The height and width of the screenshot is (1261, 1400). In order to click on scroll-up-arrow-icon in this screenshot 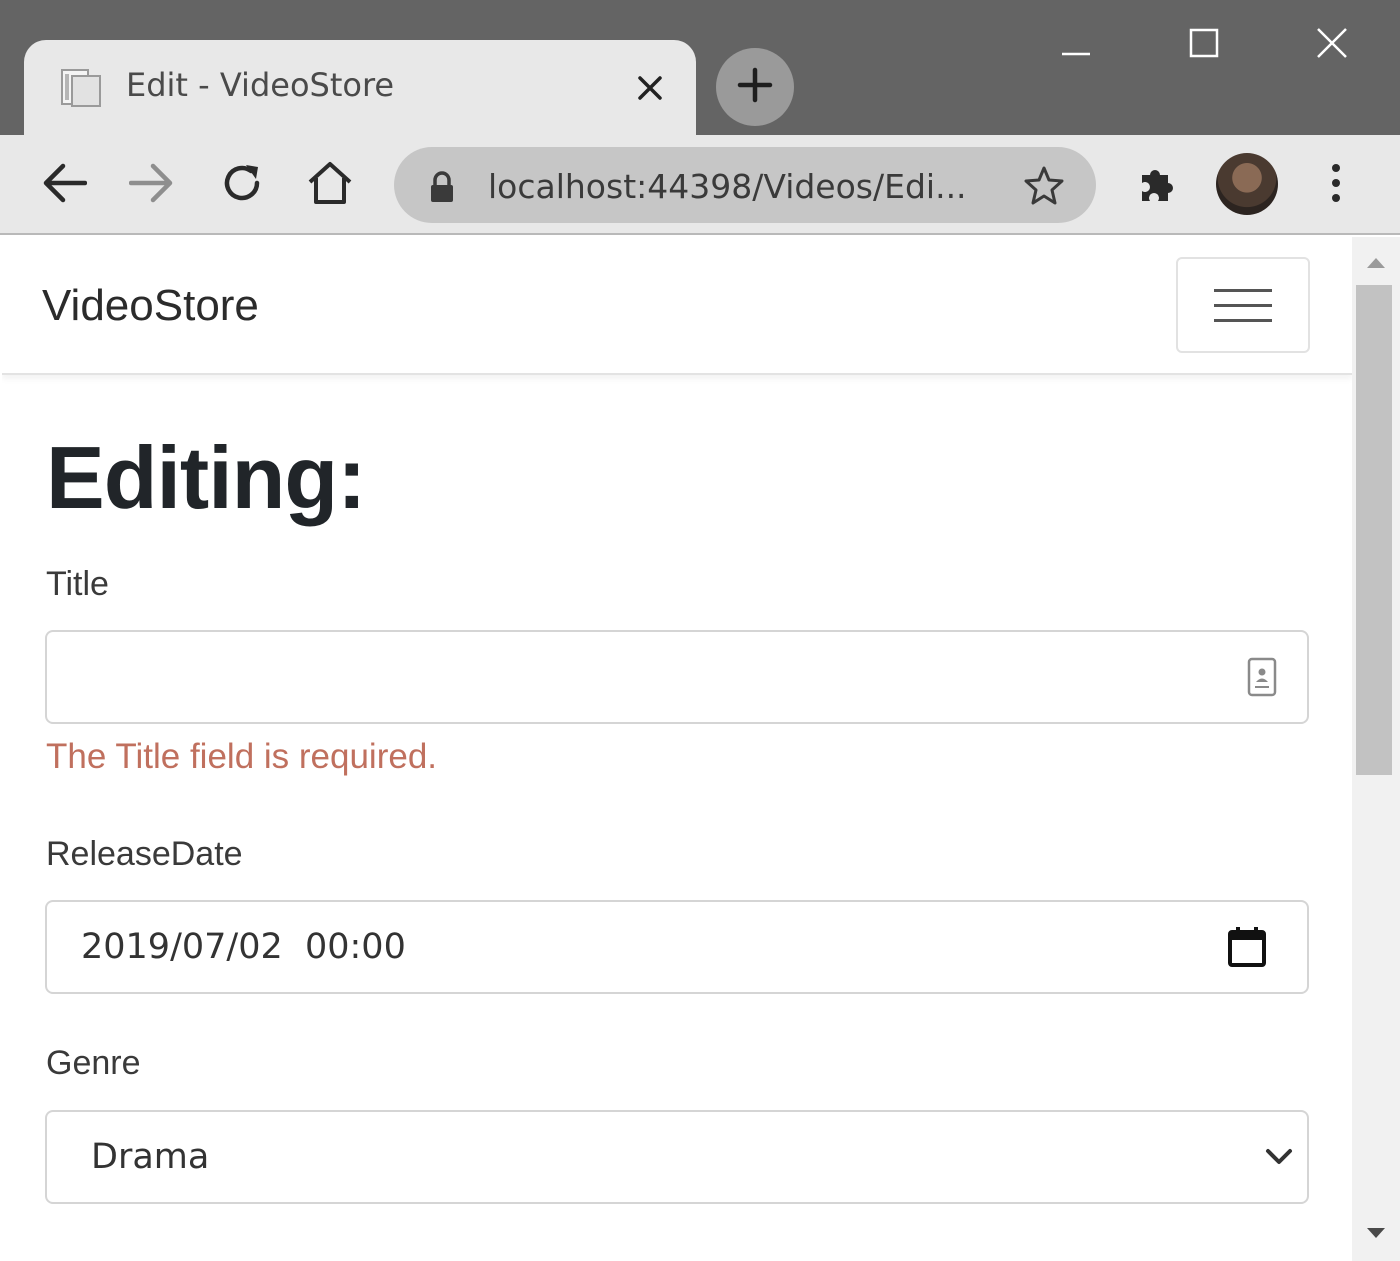, I will do `click(1376, 263)`.